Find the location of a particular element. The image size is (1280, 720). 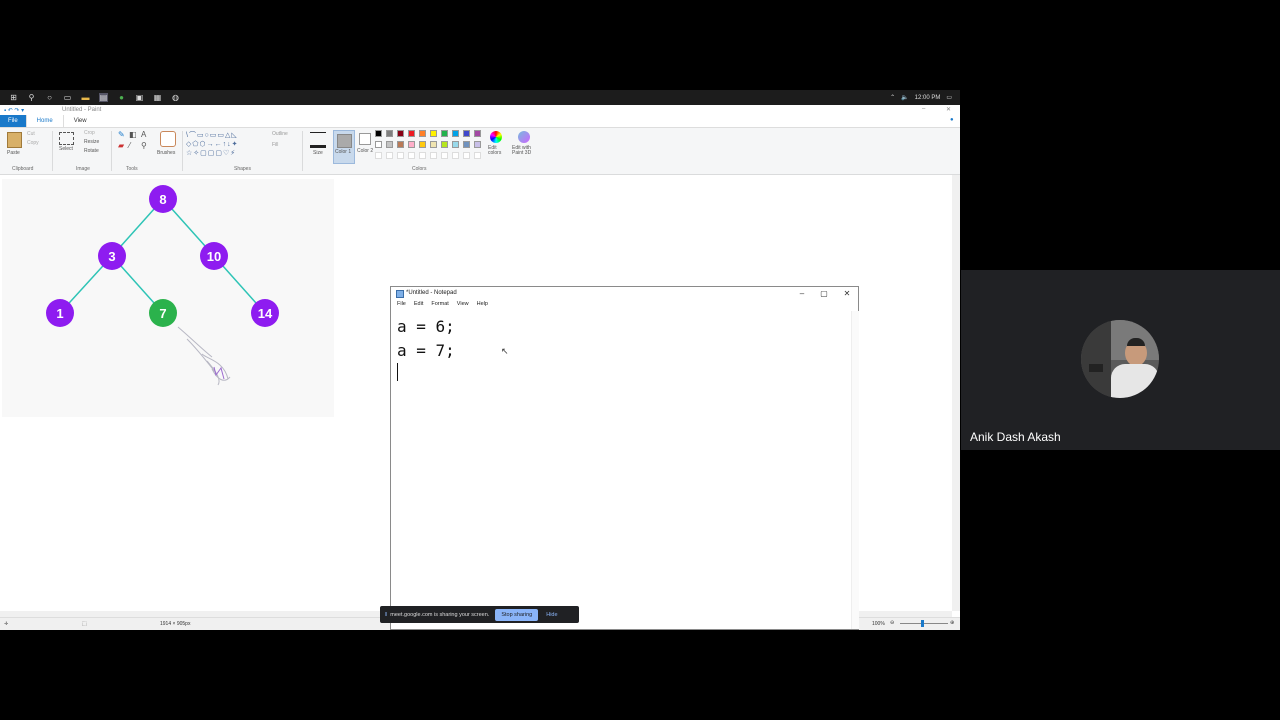

paste-label: Paste is located at coordinates (13, 153).